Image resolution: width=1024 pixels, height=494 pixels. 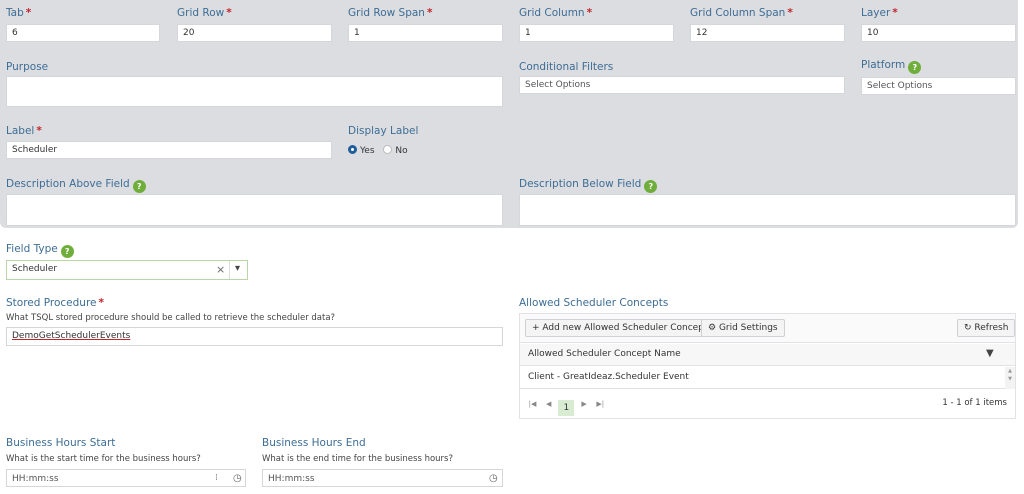 What do you see at coordinates (76, 185) in the screenshot?
I see `description-above-label: Description Above Field?` at bounding box center [76, 185].